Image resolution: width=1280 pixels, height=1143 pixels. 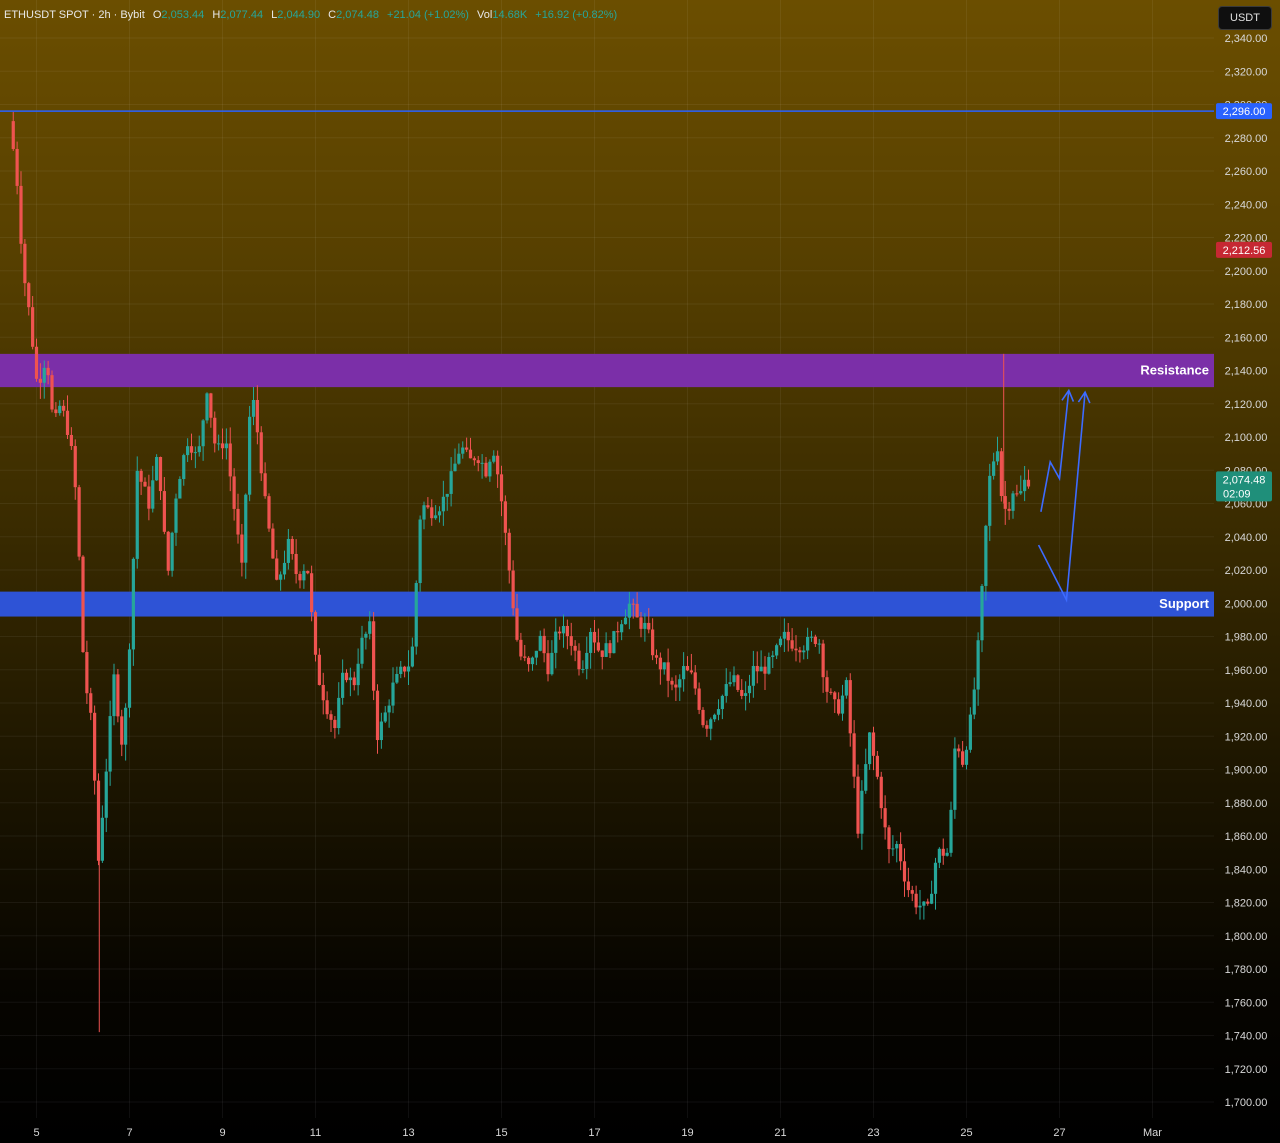 I want to click on price-tick-label: 1,880.00, so click(x=1246, y=804).